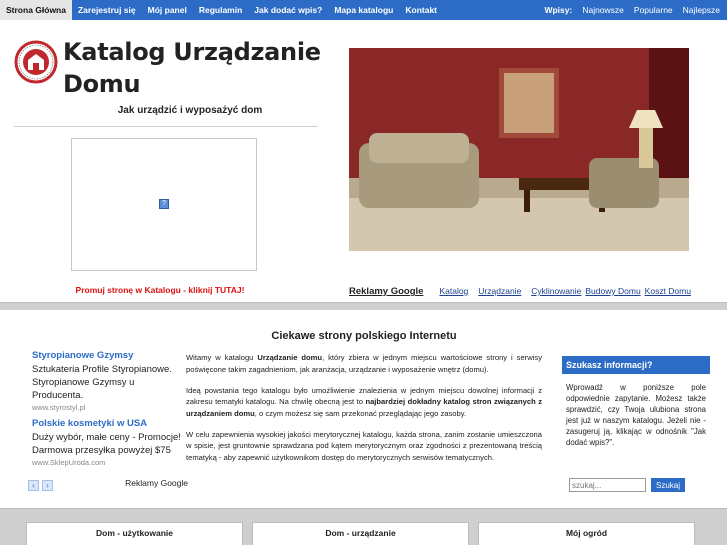  I want to click on sponsored-link-url: www.styrostyl.pl, so click(110, 407).